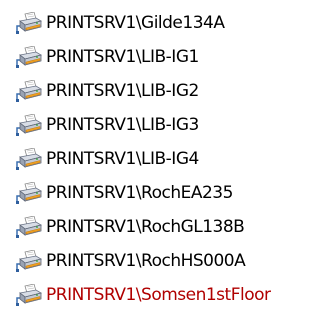  I want to click on printer-list-item: PRINTSRV1\RochGL138B, so click(143, 227).